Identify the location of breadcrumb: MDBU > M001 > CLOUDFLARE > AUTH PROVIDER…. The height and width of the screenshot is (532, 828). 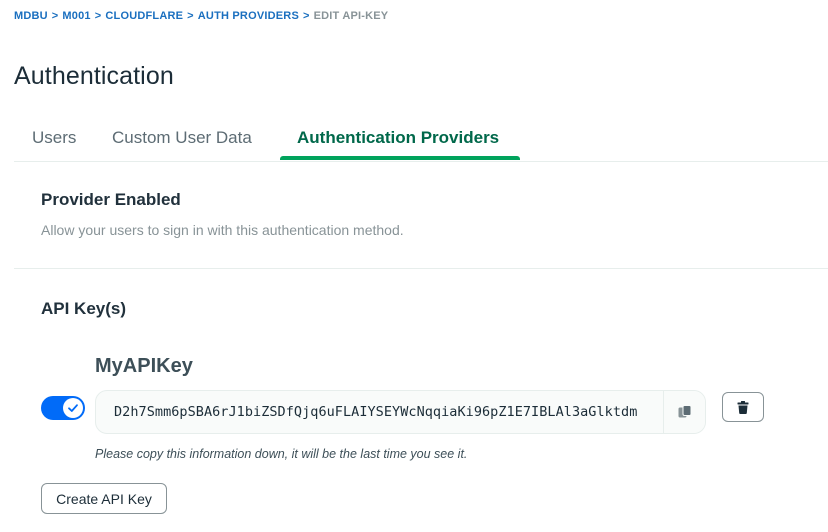
(201, 16).